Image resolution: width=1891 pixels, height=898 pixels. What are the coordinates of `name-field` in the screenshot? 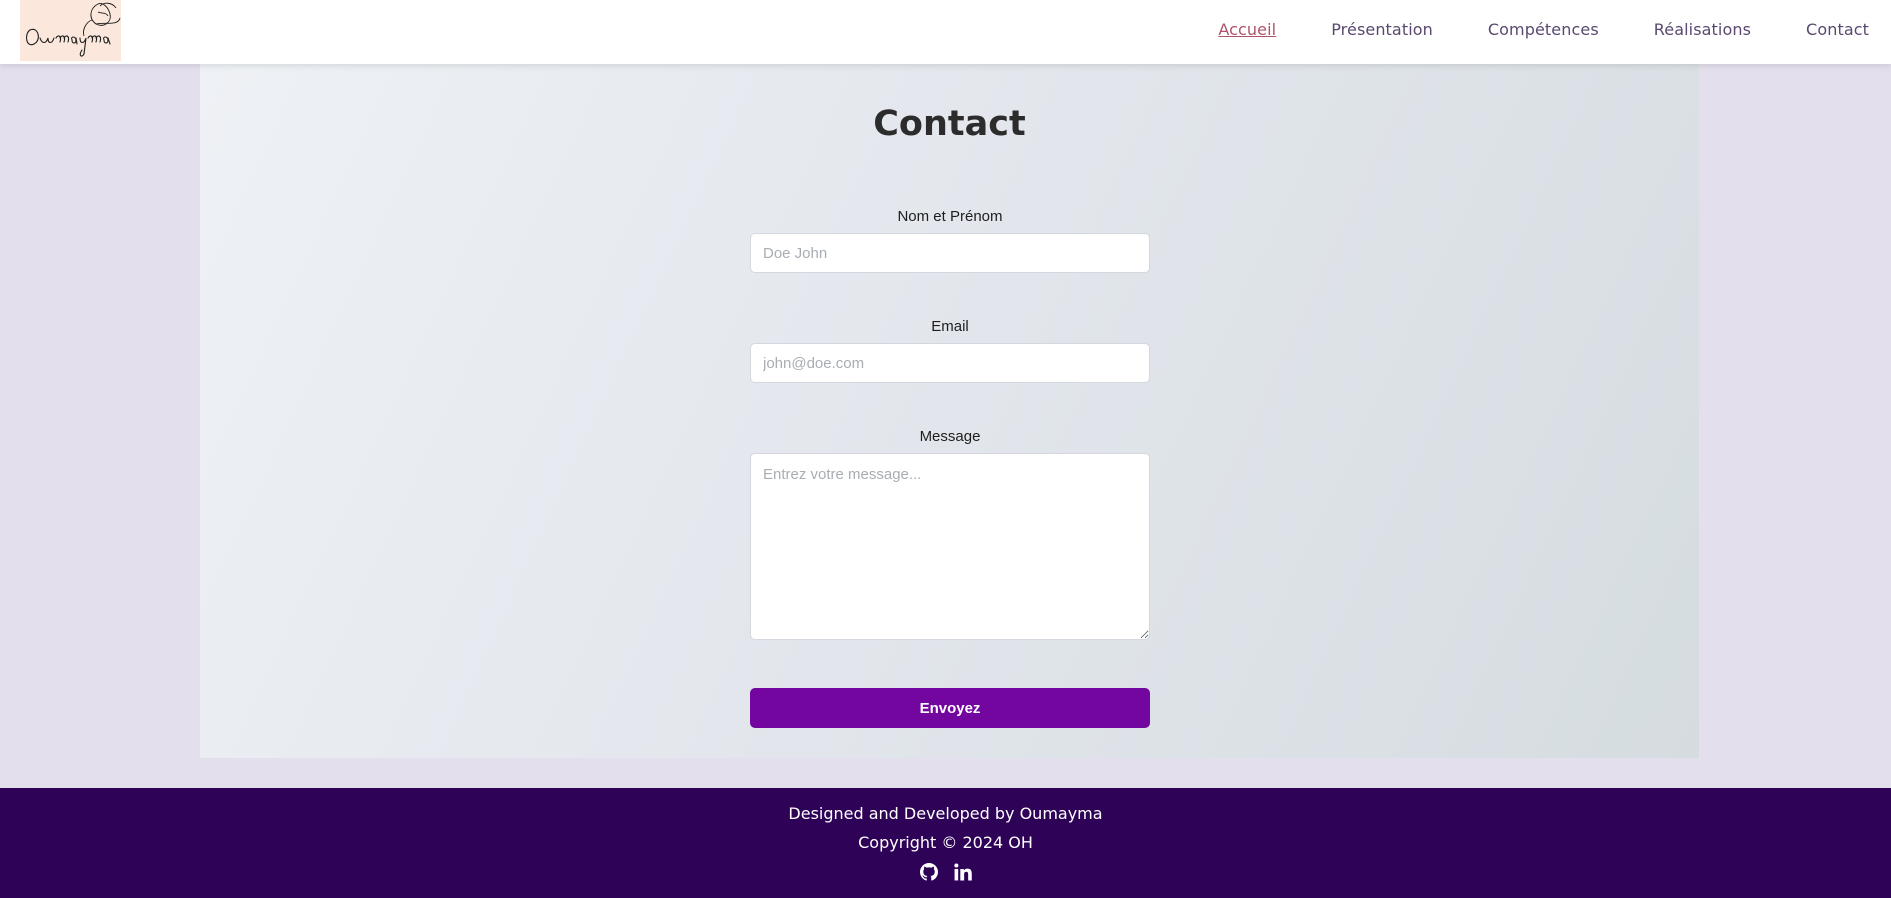 It's located at (950, 253).